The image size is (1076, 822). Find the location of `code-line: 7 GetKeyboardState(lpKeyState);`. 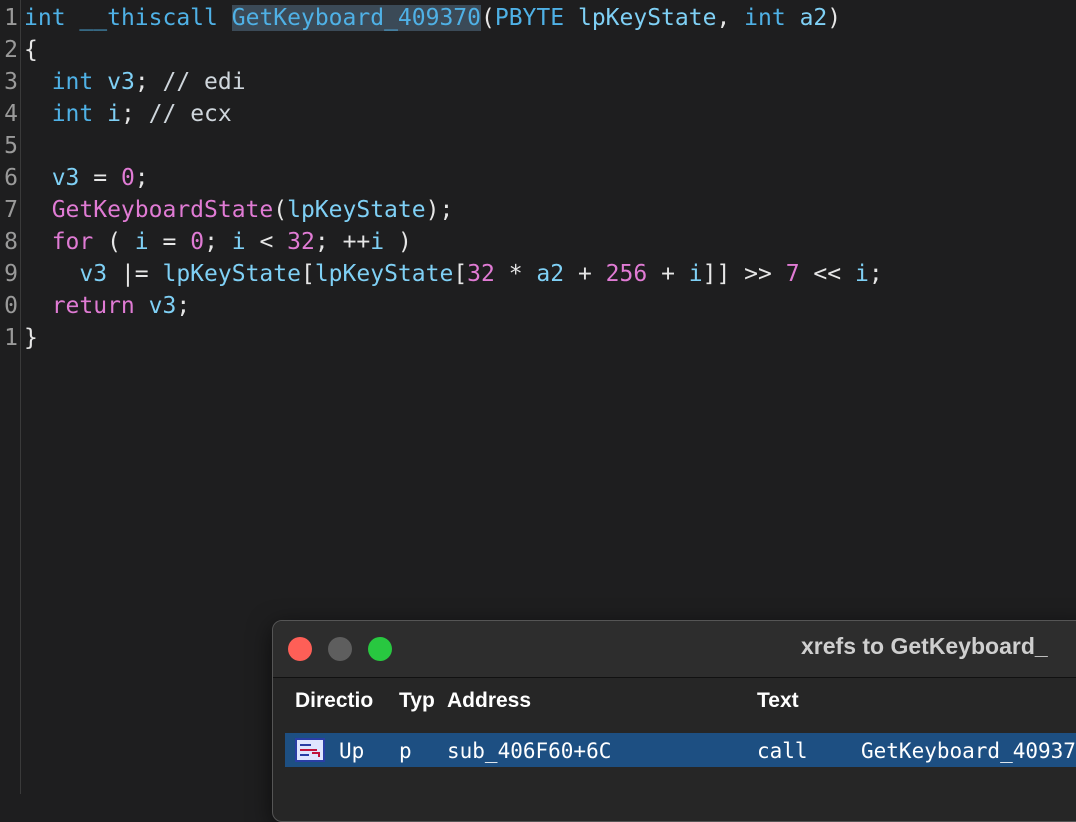

code-line: 7 GetKeyboardState(lpKeyState); is located at coordinates (538, 210).